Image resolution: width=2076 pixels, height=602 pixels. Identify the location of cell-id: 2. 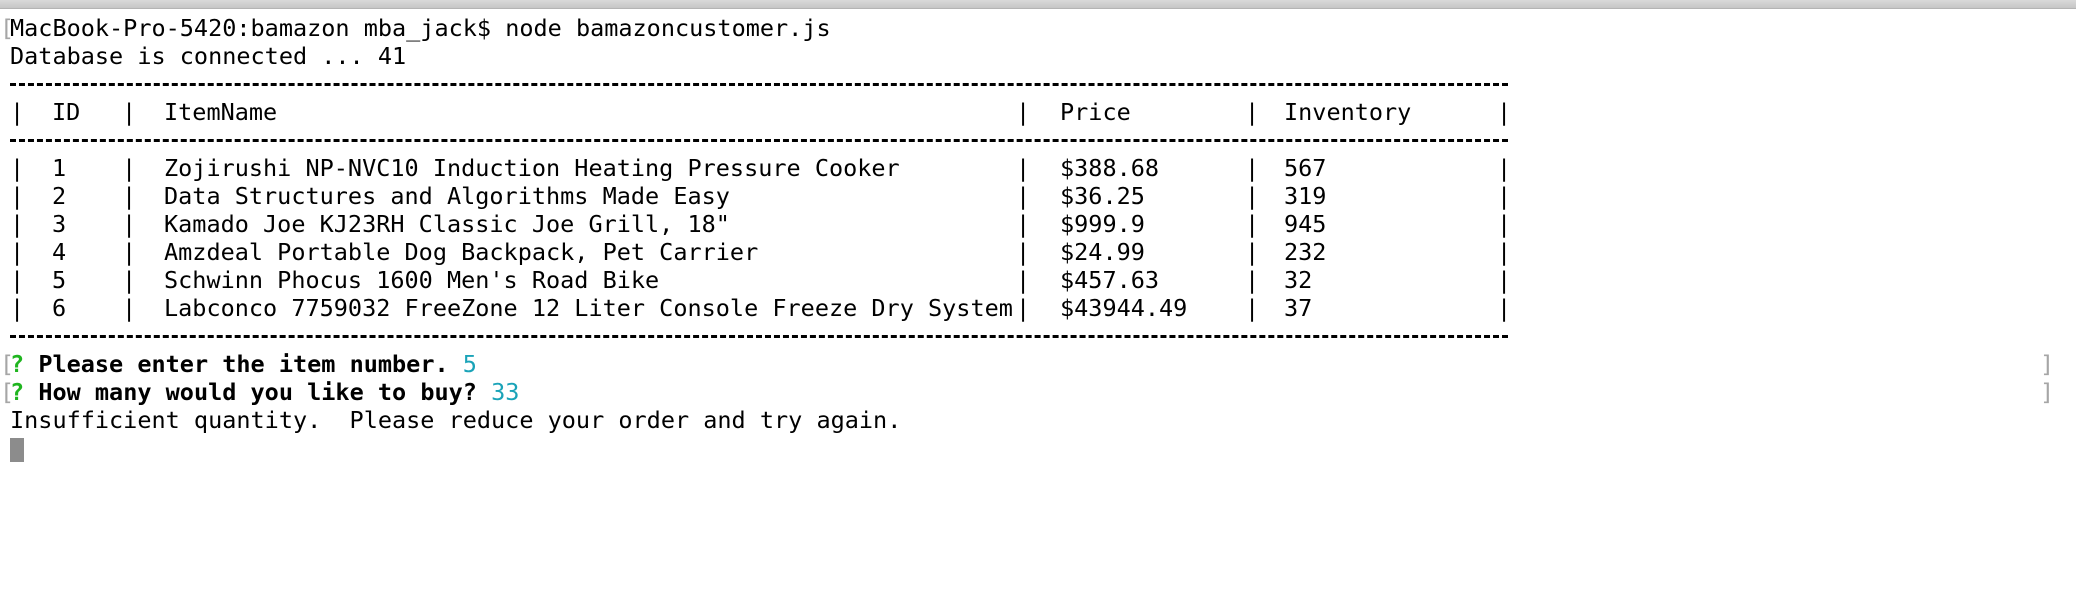
(59, 196).